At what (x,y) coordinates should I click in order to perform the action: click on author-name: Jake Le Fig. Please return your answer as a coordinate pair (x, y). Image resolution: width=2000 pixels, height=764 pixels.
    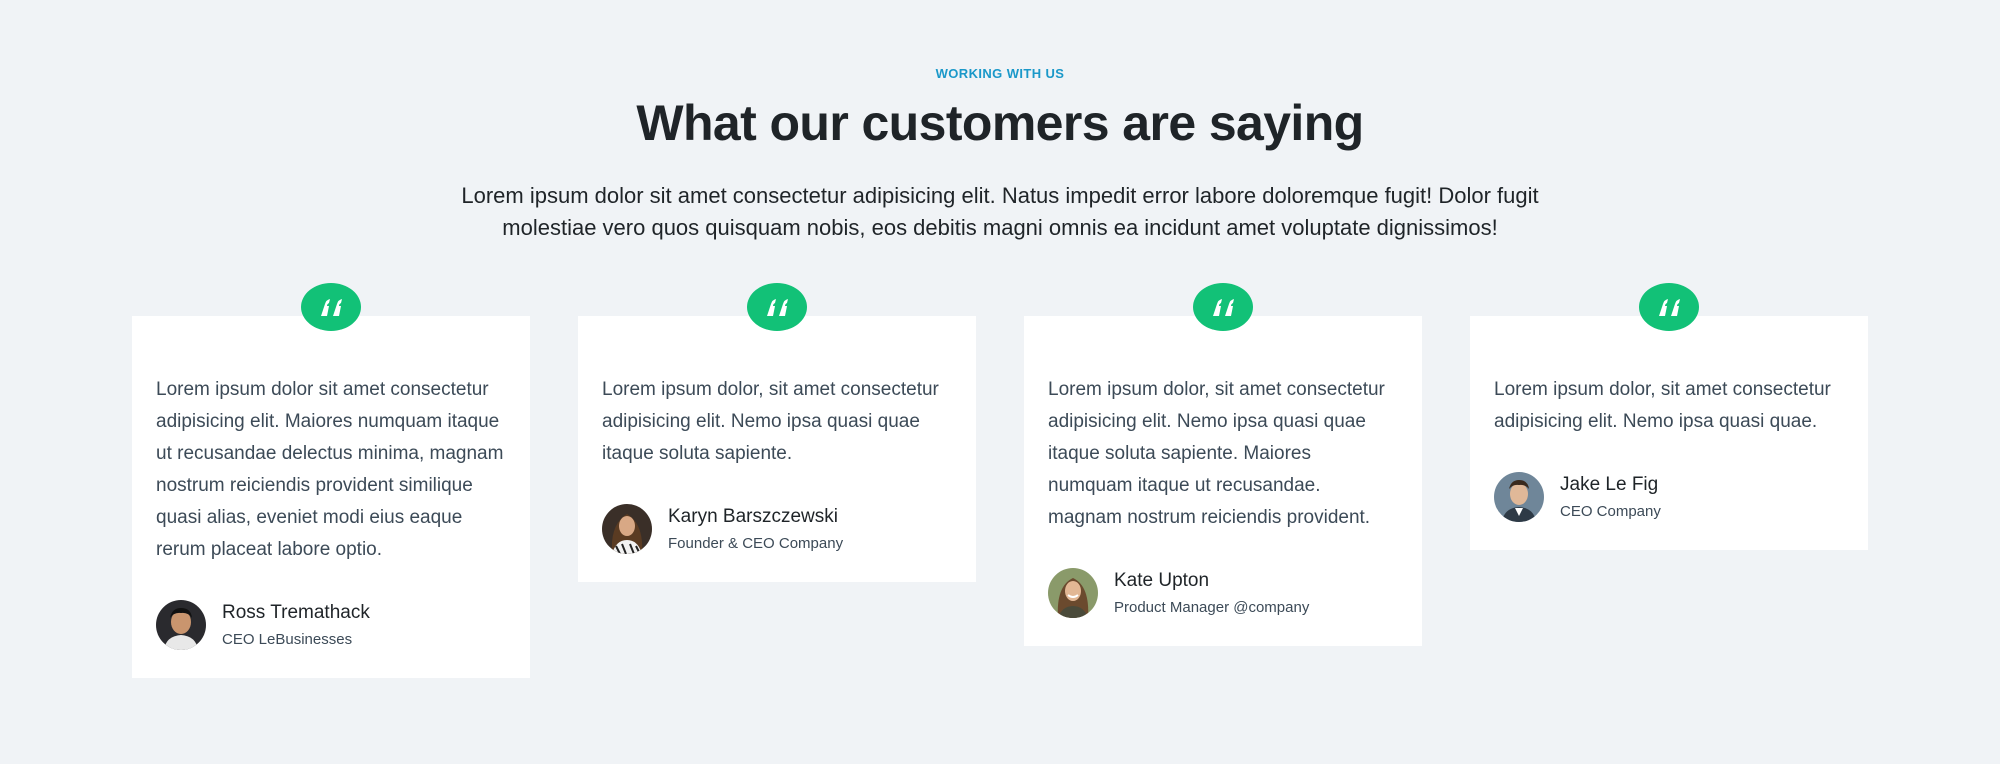
    Looking at the image, I should click on (1609, 484).